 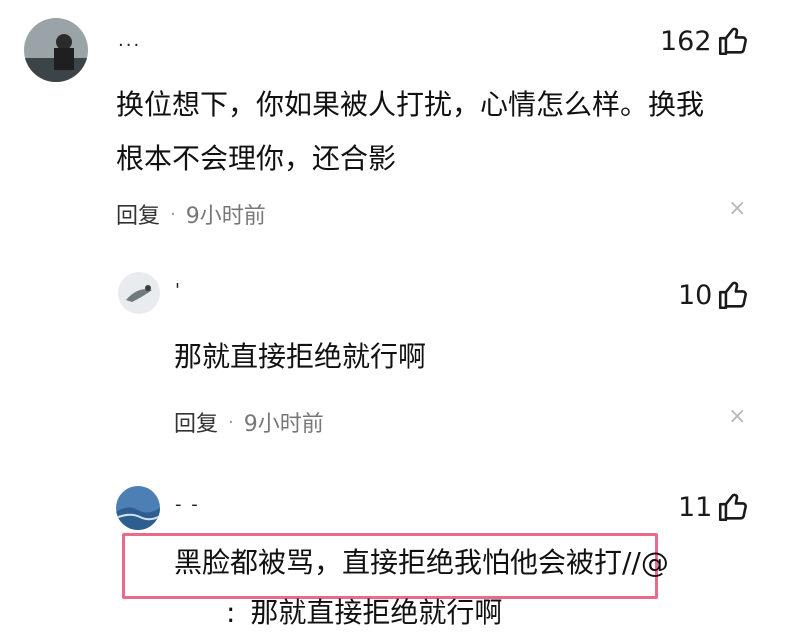 I want to click on like-button: 162, so click(x=705, y=41).